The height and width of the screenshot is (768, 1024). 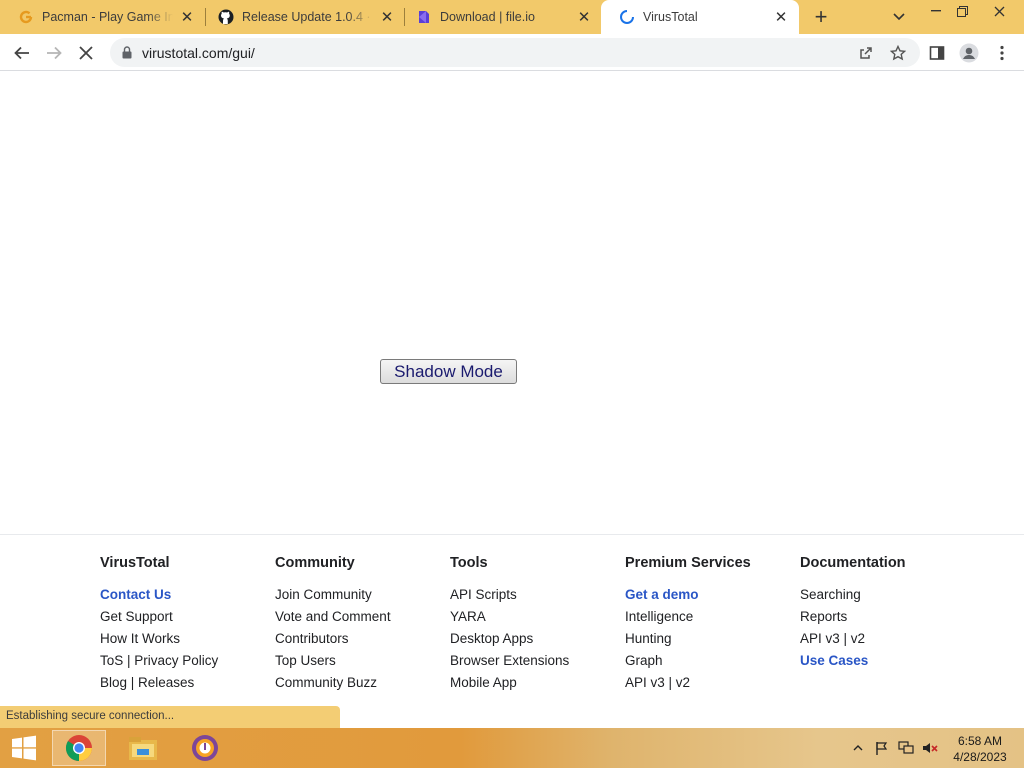 I want to click on tab-pacman: Pacman - Play Game Inst ✕, so click(x=102, y=17).